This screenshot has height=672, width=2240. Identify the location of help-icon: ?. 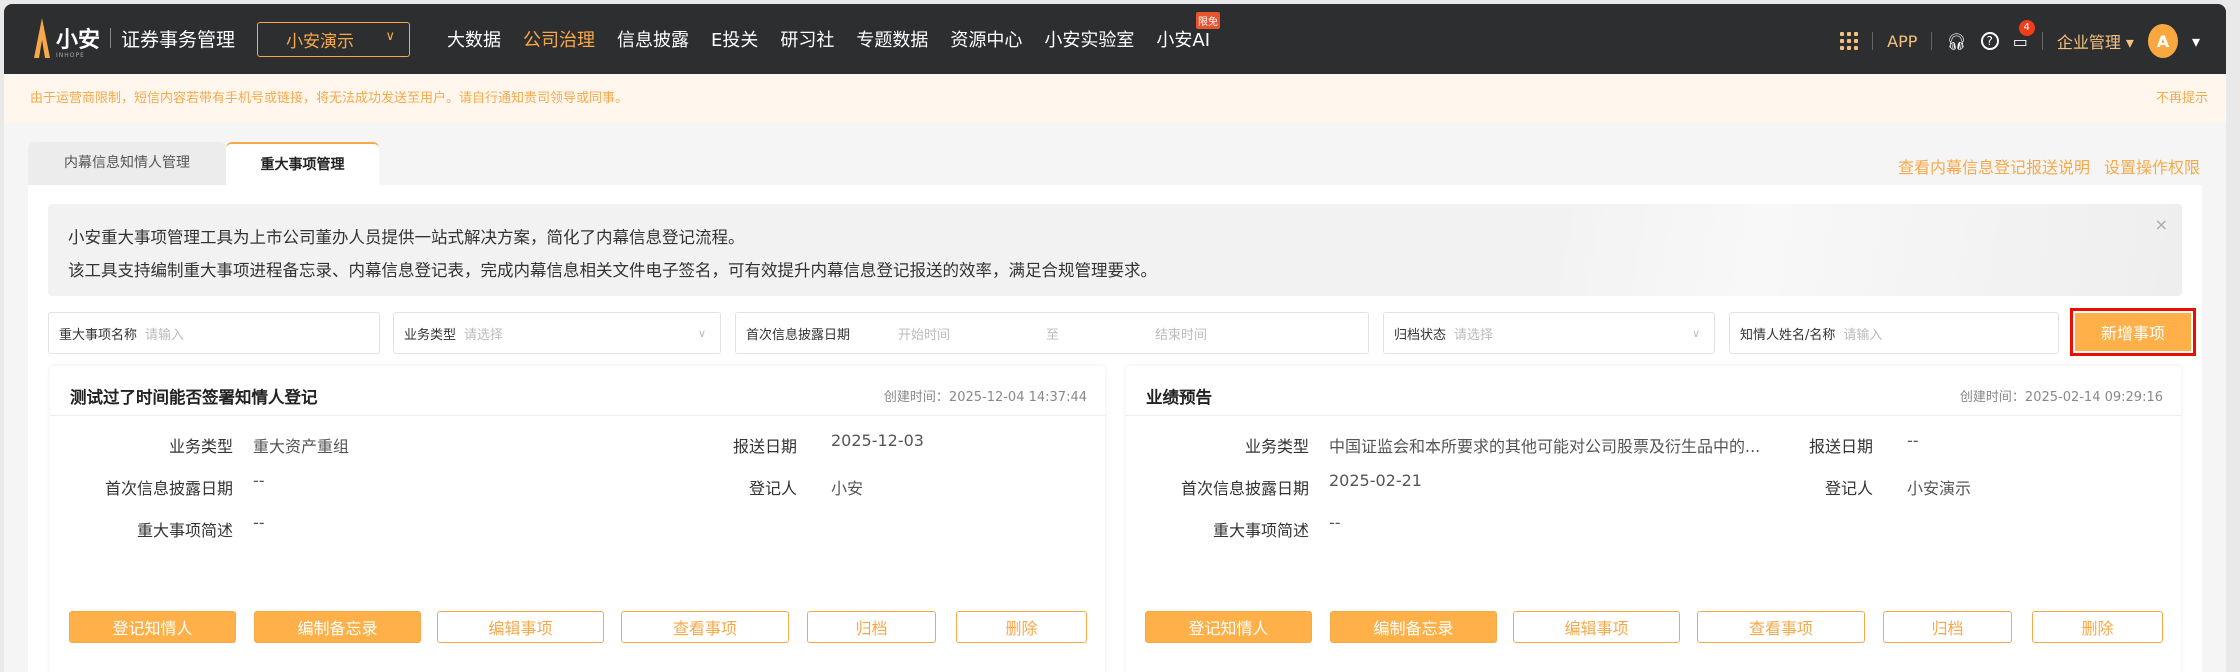
(1989, 41).